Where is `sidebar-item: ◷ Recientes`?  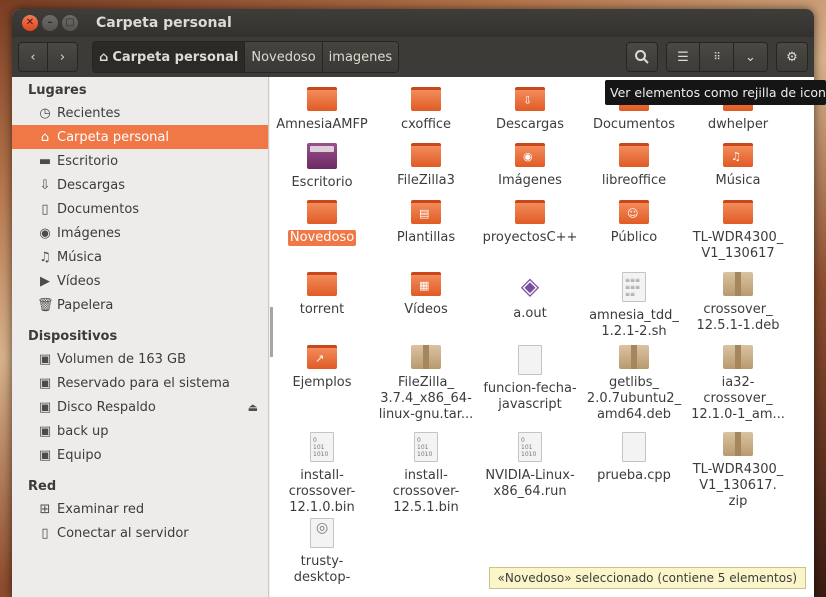
sidebar-item: ◷ Recientes is located at coordinates (140, 113).